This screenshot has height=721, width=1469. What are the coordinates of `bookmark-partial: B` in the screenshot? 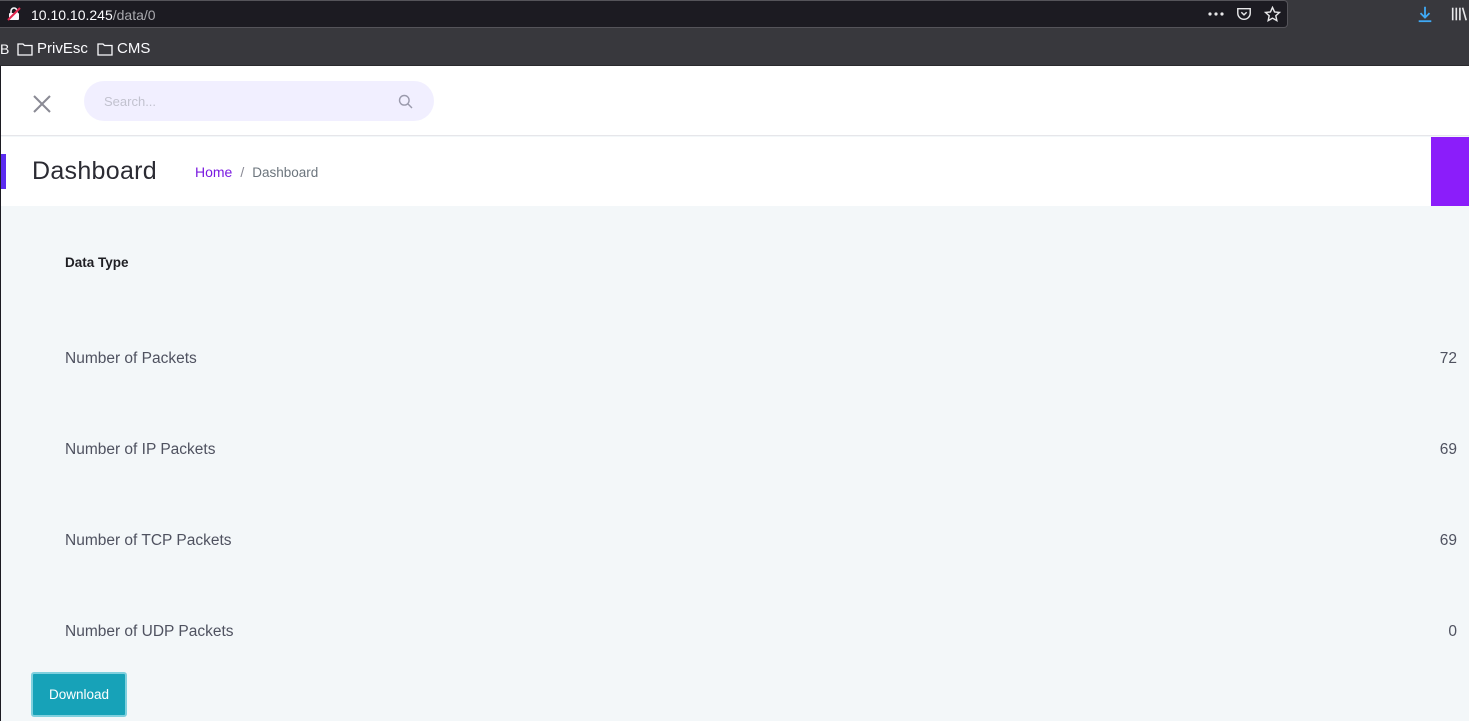 It's located at (4, 49).